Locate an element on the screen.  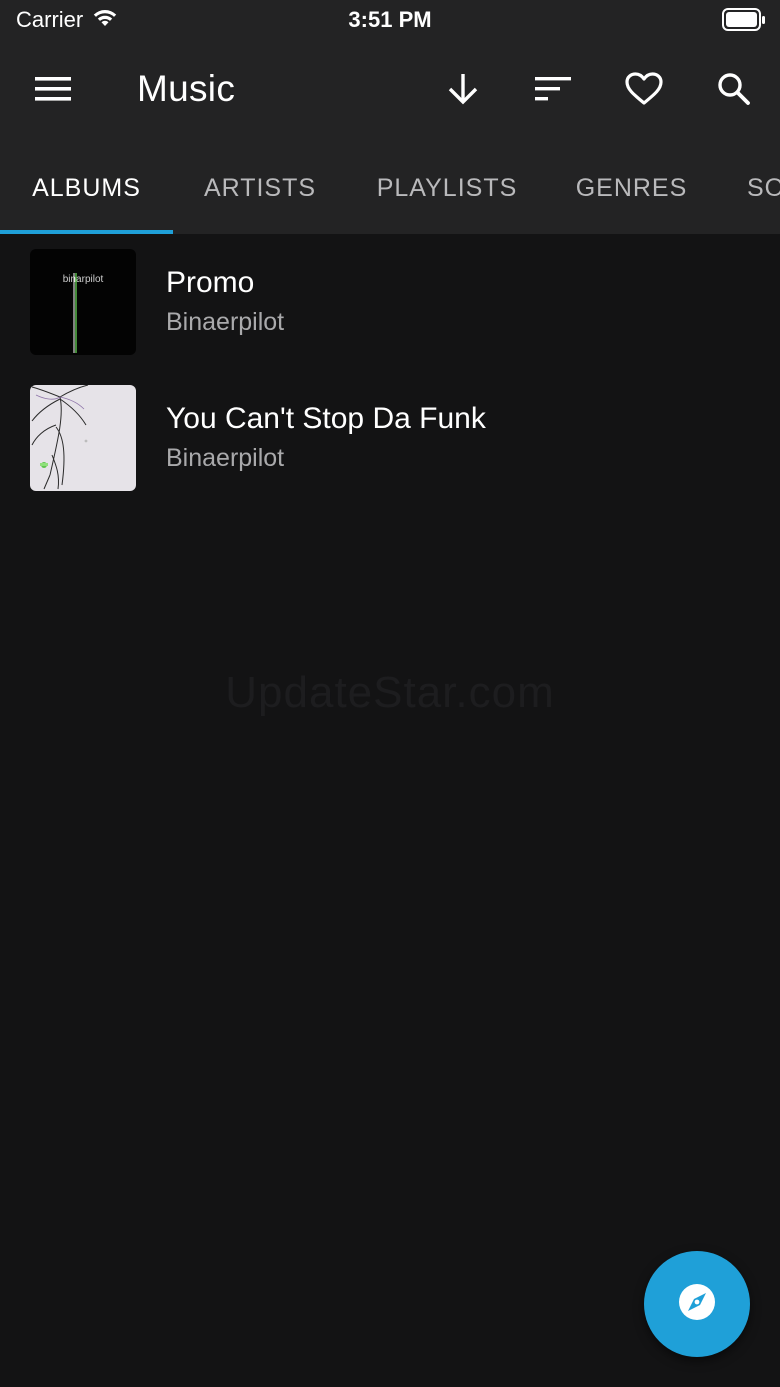
page-title: Music is located at coordinates (186, 88).